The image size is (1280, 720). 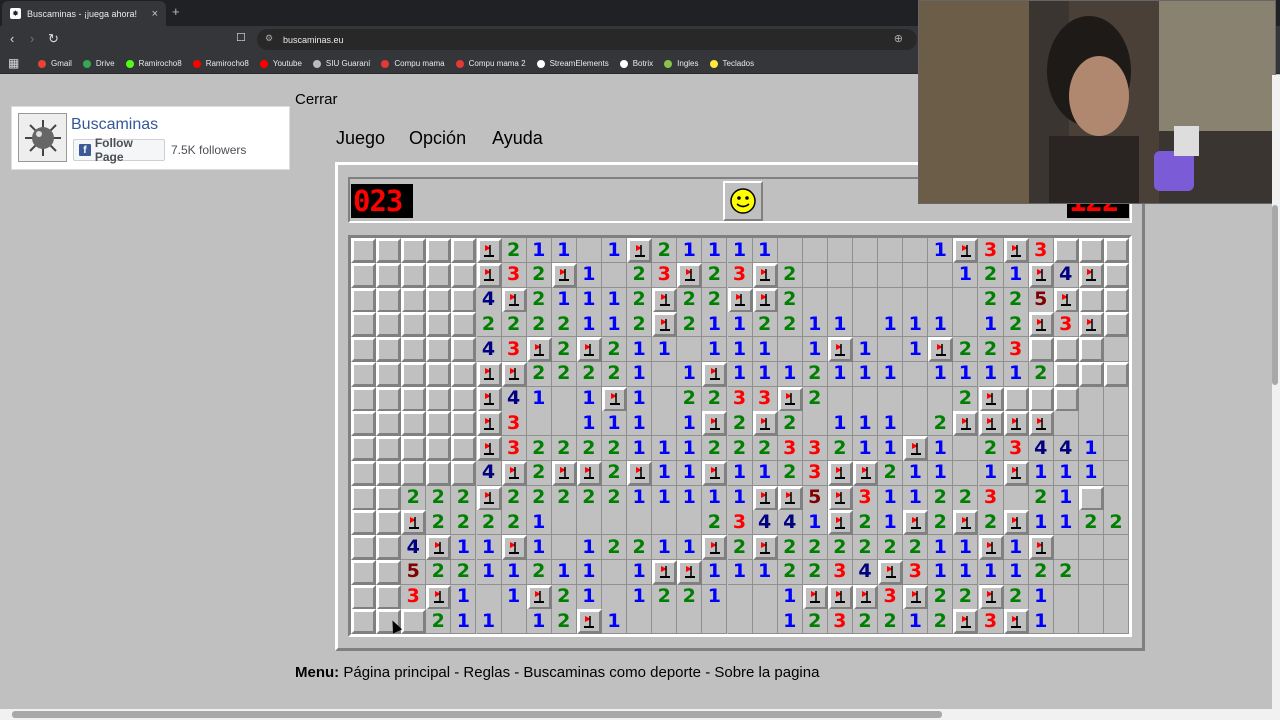 I want to click on bookmark-item: Compu mama, so click(x=413, y=63).